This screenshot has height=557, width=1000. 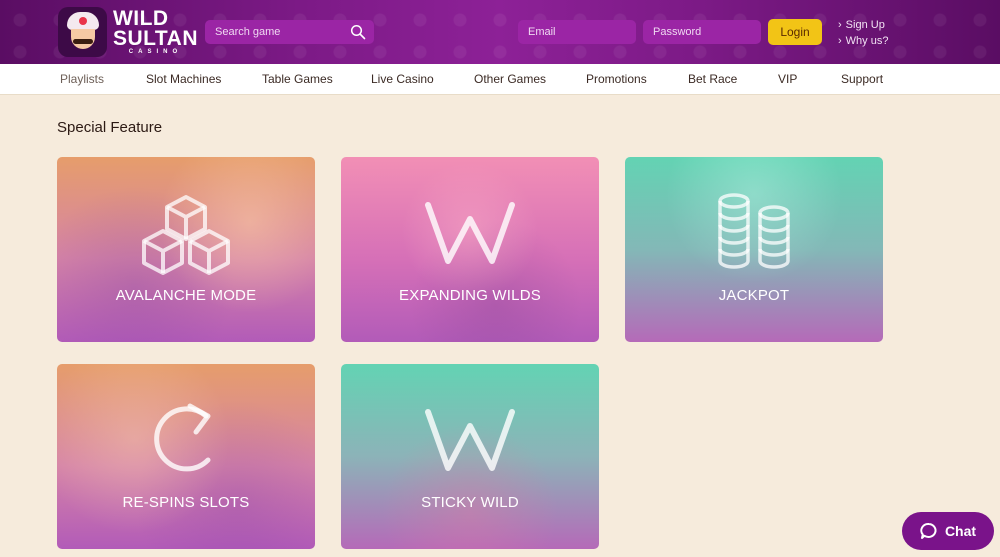 I want to click on feature-label: JACKPOT, so click(x=754, y=295).